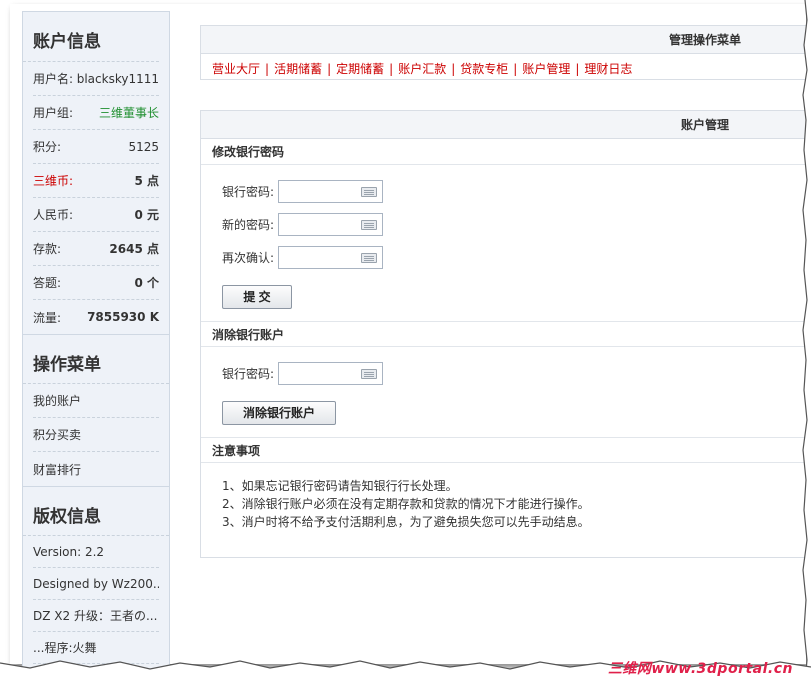 This screenshot has width=811, height=683. I want to click on menu-link-remittance: 账户汇款, so click(422, 69).